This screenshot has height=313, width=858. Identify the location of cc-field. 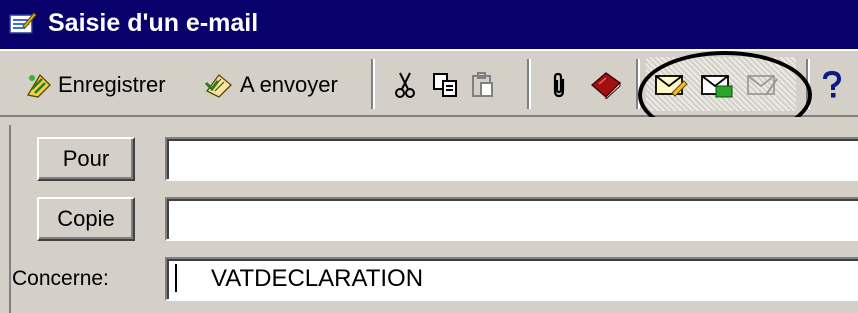
(511, 219).